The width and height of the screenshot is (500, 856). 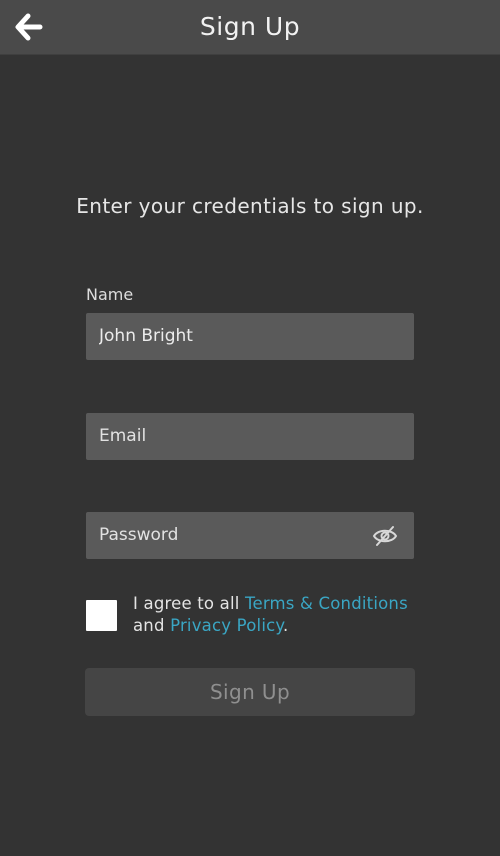 I want to click on sign-up-button: Sign Up, so click(x=250, y=692).